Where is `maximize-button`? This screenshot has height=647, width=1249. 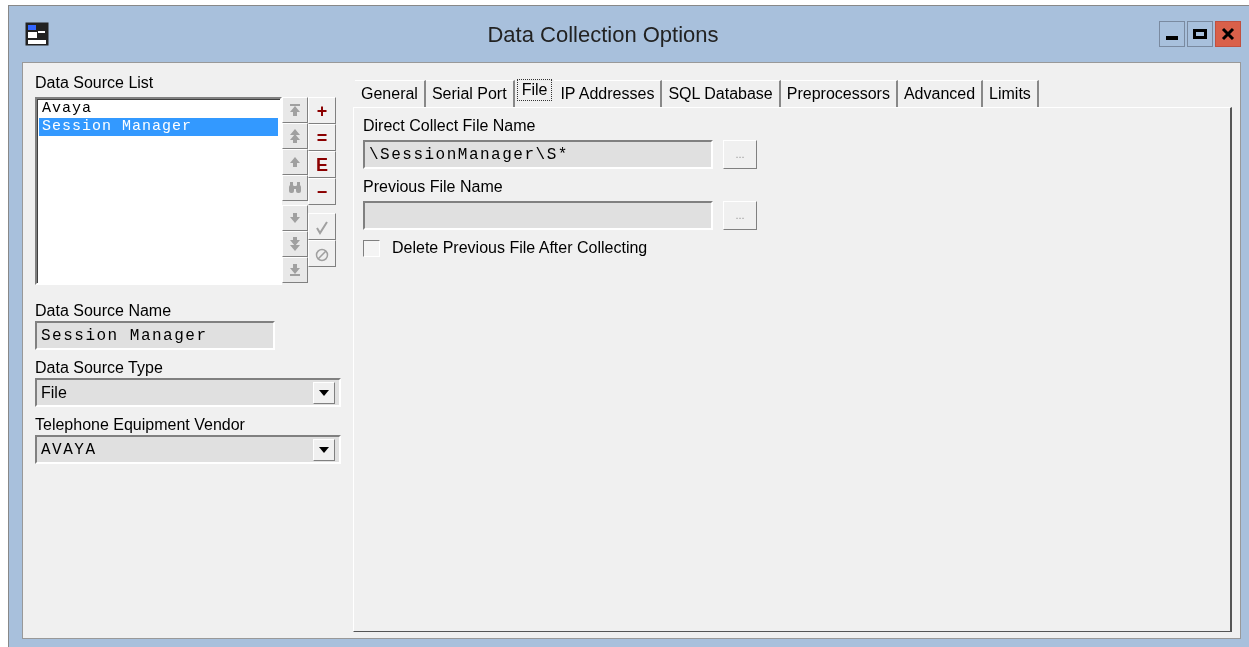 maximize-button is located at coordinates (1200, 34).